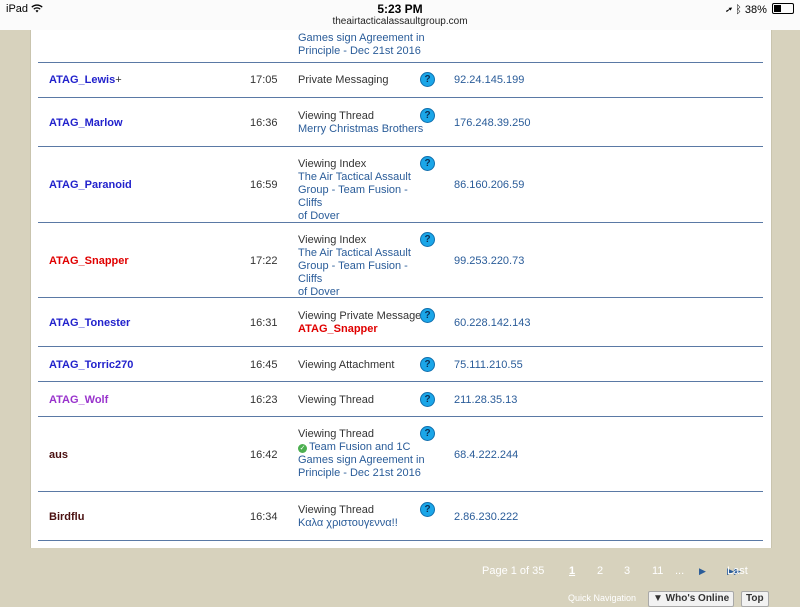 The width and height of the screenshot is (800, 607). Describe the element at coordinates (78, 400) in the screenshot. I see `username-link: ATAG_Wolf` at that location.